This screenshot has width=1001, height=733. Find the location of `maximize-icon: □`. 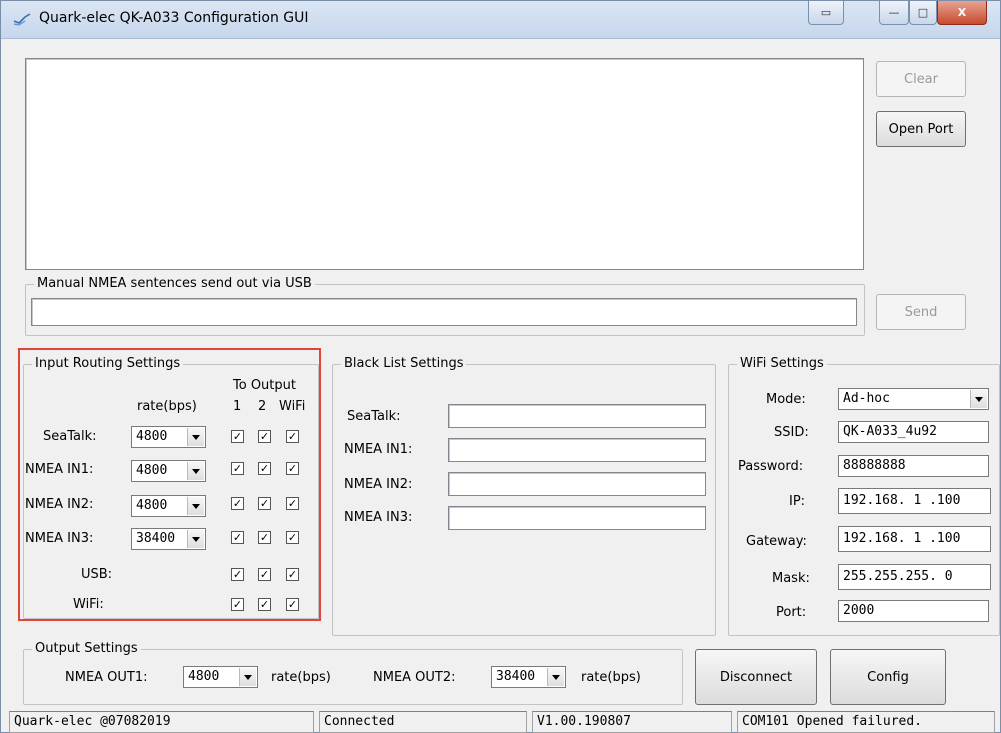

maximize-icon: □ is located at coordinates (923, 12).